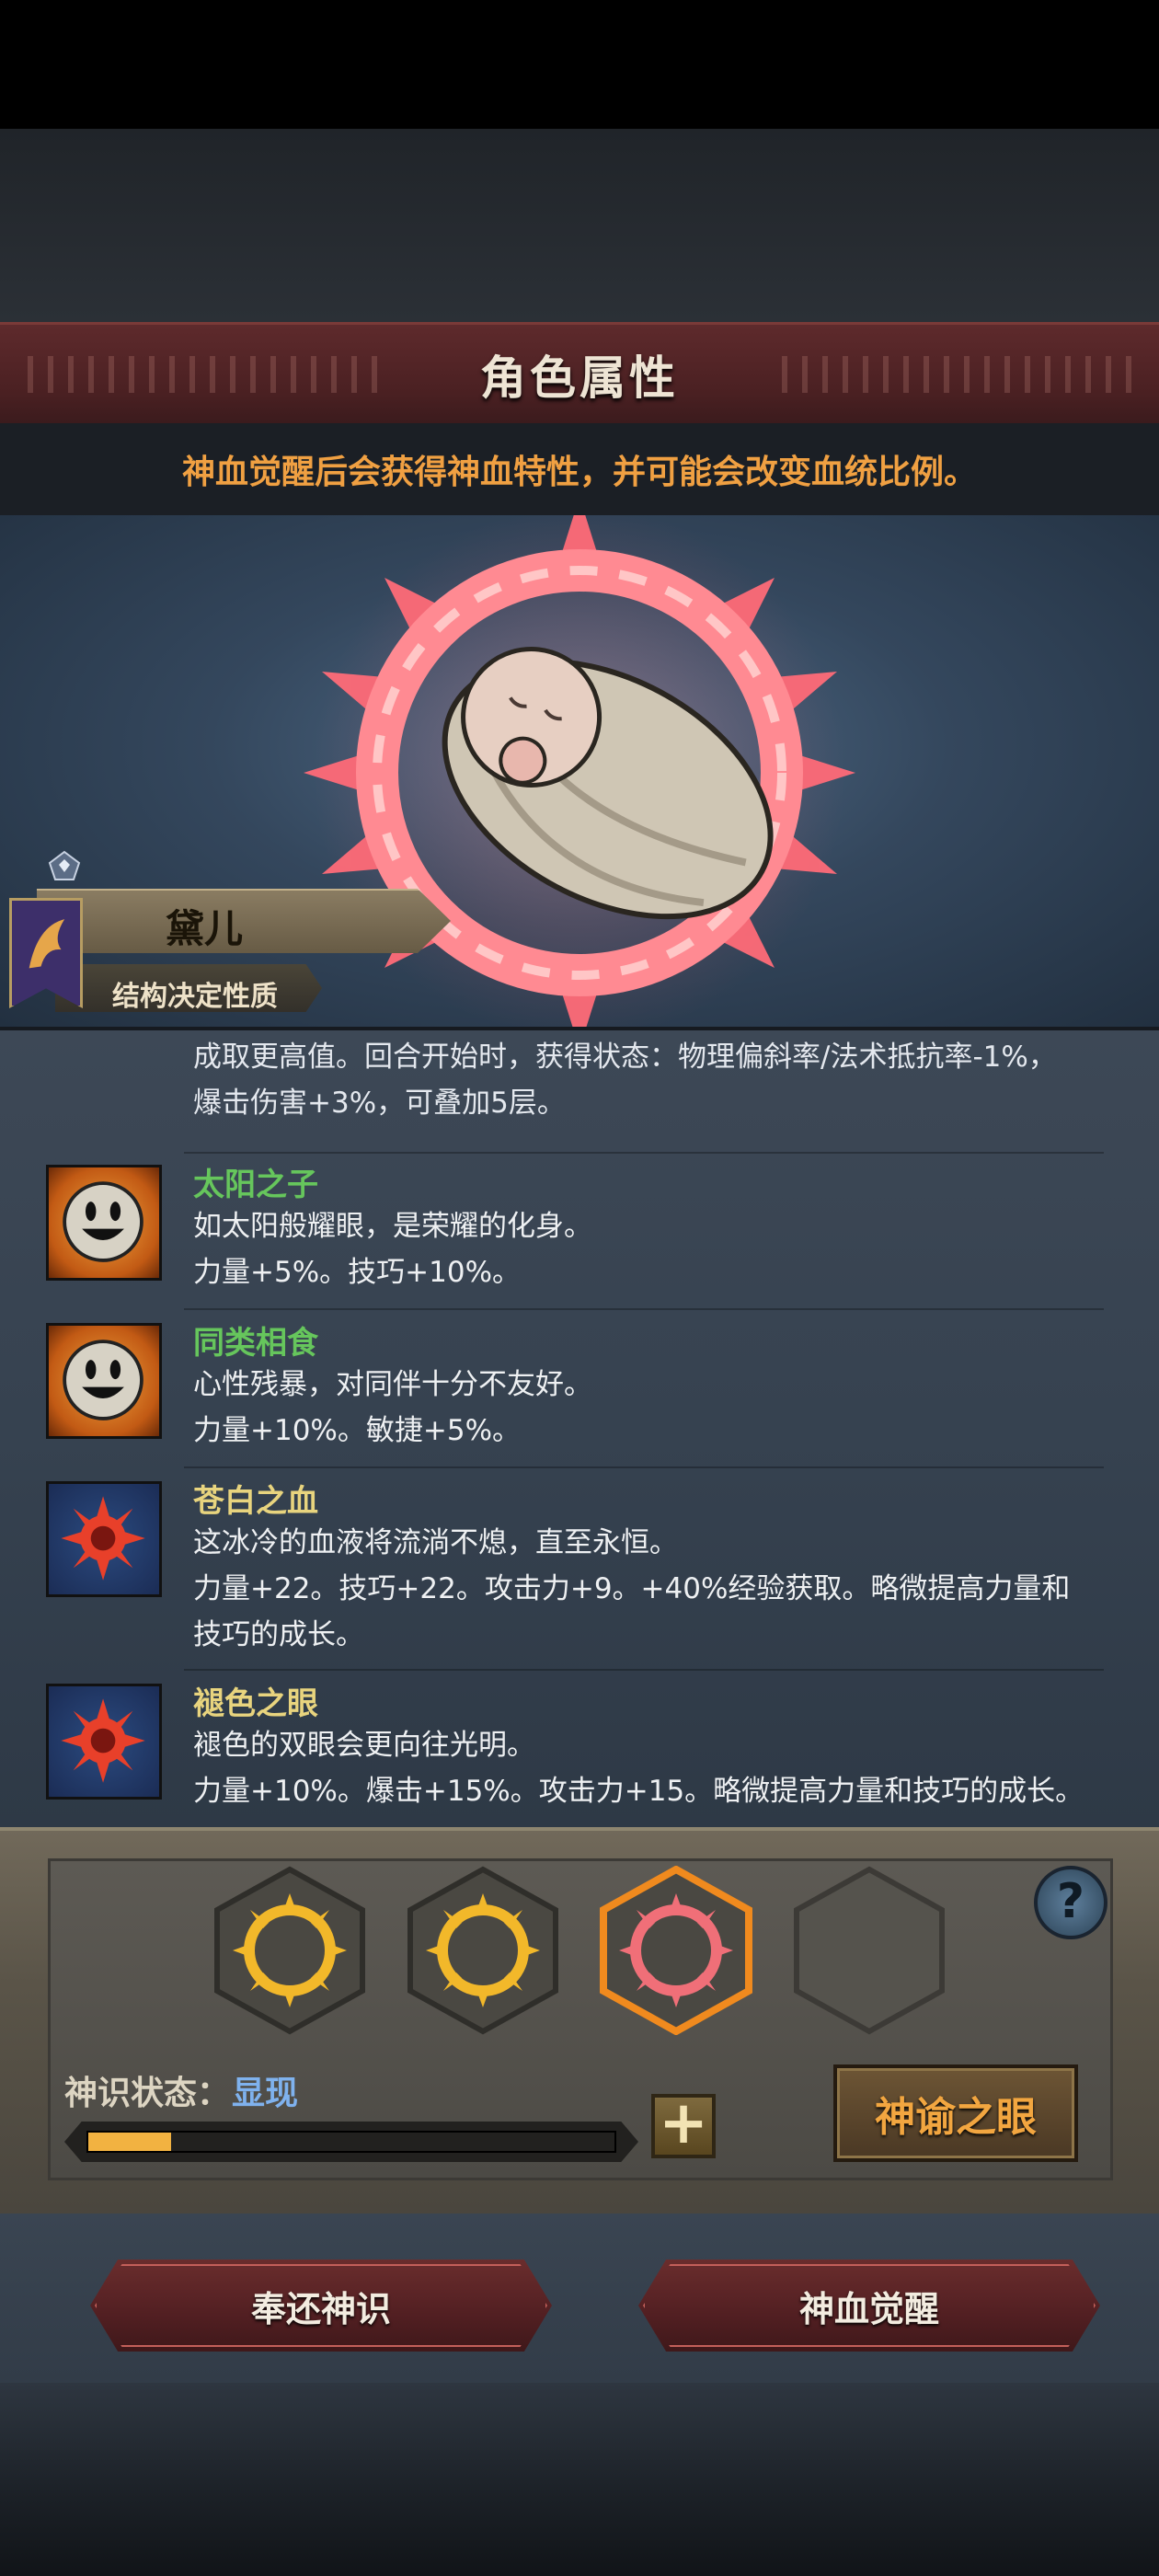 This screenshot has width=1159, height=2576. I want to click on progress-track, so click(351, 2142).